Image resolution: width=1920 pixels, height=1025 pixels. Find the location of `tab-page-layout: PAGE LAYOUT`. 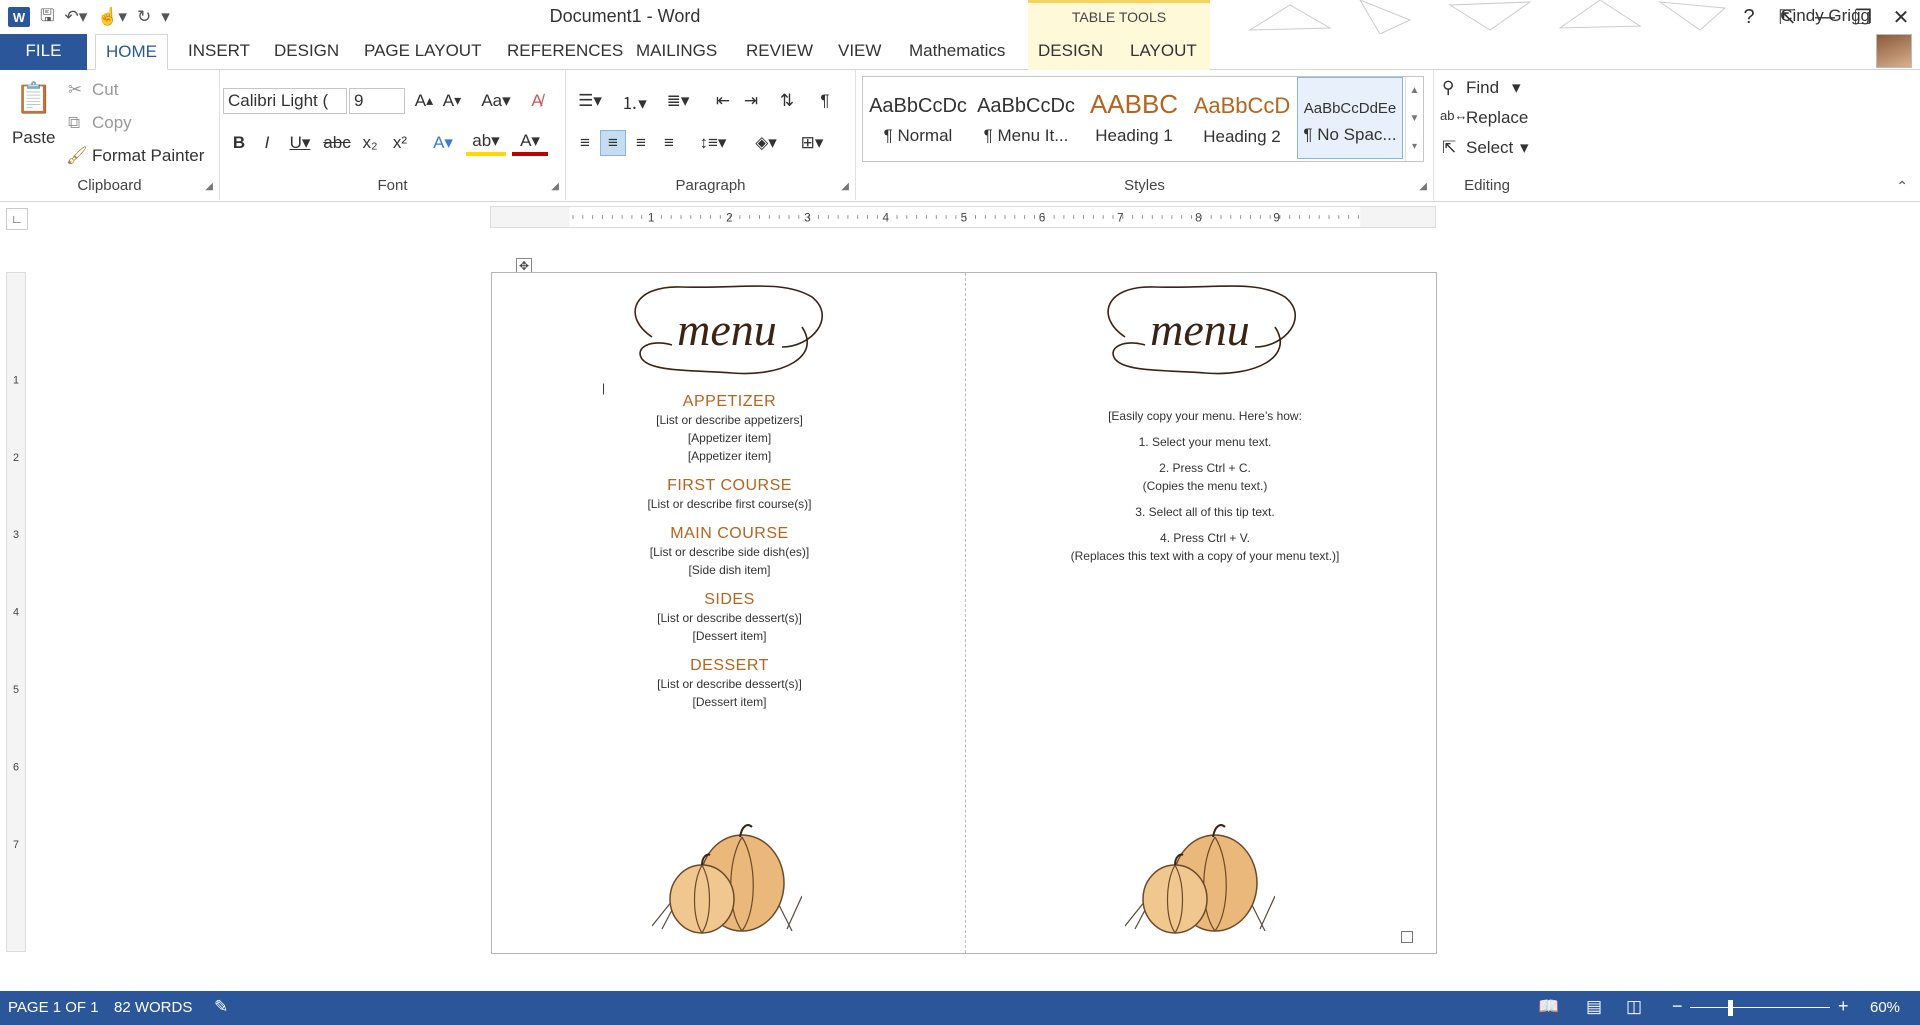

tab-page-layout: PAGE LAYOUT is located at coordinates (422, 52).